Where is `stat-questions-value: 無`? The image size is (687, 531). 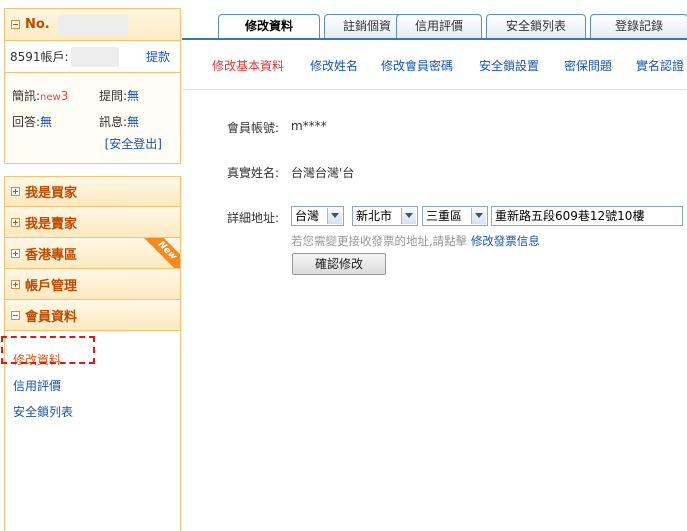 stat-questions-value: 無 is located at coordinates (133, 96).